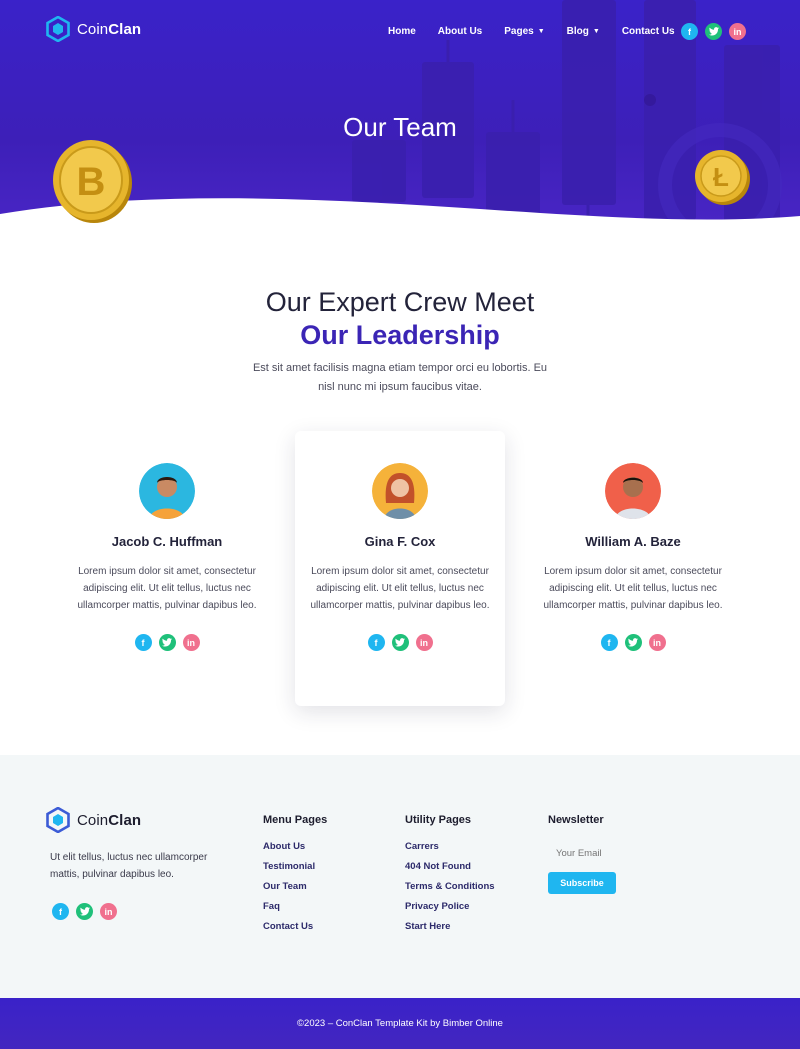  I want to click on brand-logo: CoinClan, so click(93, 29).